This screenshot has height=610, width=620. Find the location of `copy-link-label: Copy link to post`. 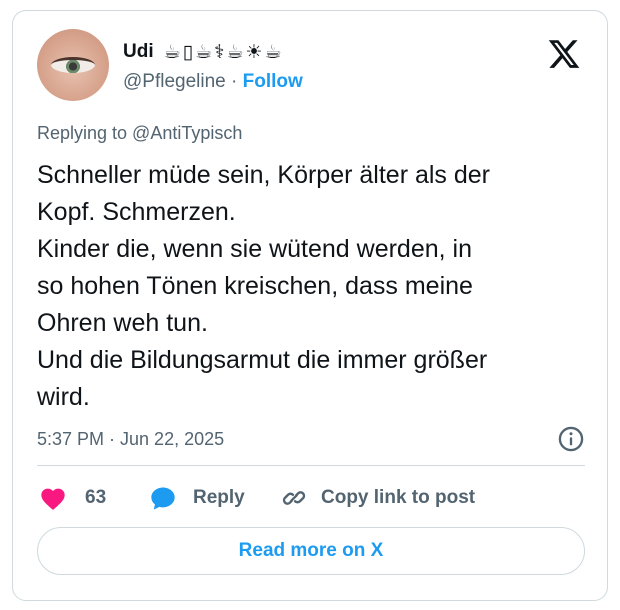

copy-link-label: Copy link to post is located at coordinates (398, 497).